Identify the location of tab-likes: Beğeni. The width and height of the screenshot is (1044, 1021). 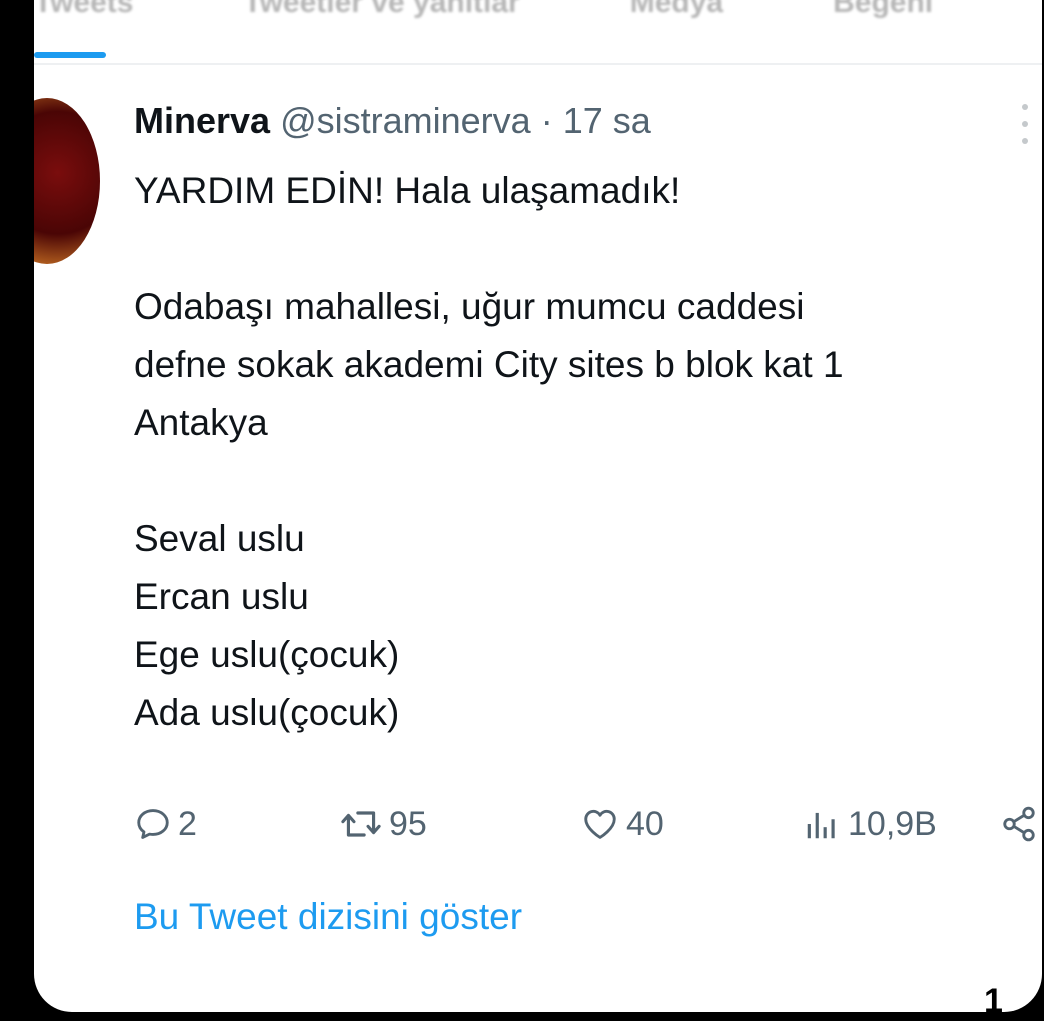
(883, 9).